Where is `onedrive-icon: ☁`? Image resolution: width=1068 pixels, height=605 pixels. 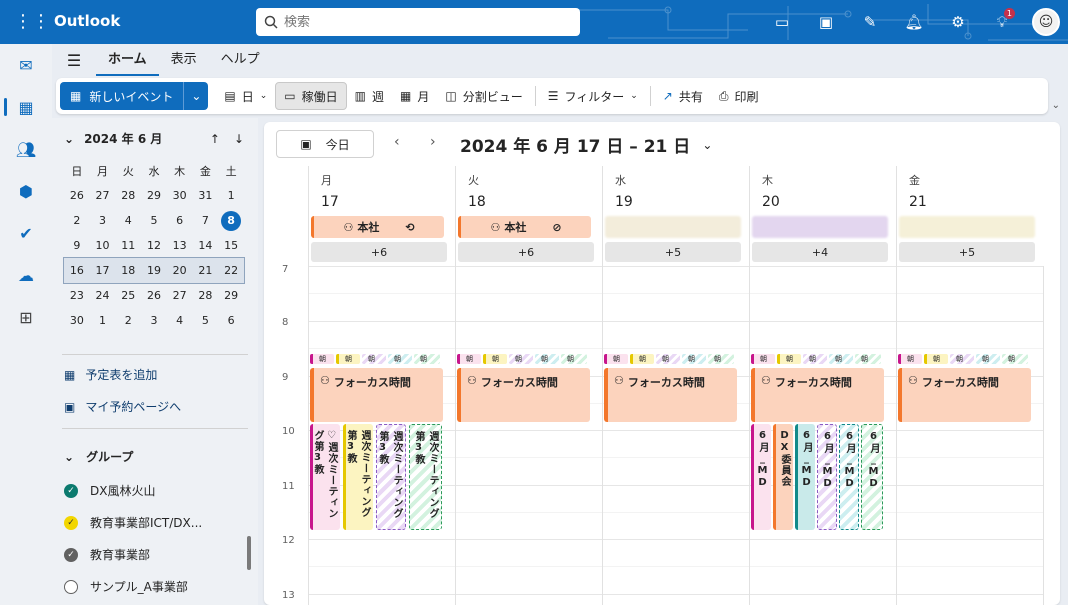
onedrive-icon: ☁ is located at coordinates (26, 275).